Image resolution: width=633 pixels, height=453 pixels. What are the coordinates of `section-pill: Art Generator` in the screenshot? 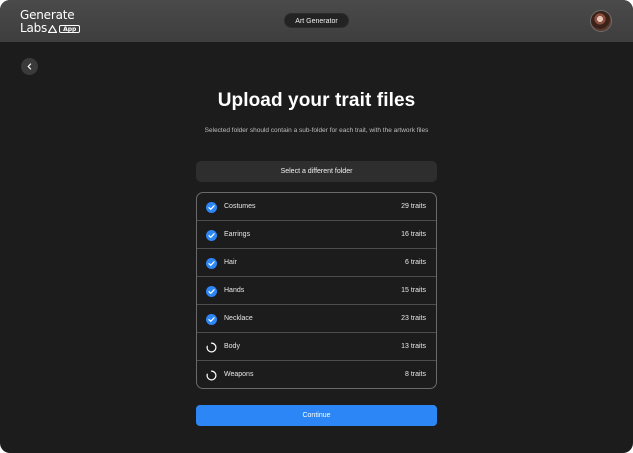 It's located at (316, 20).